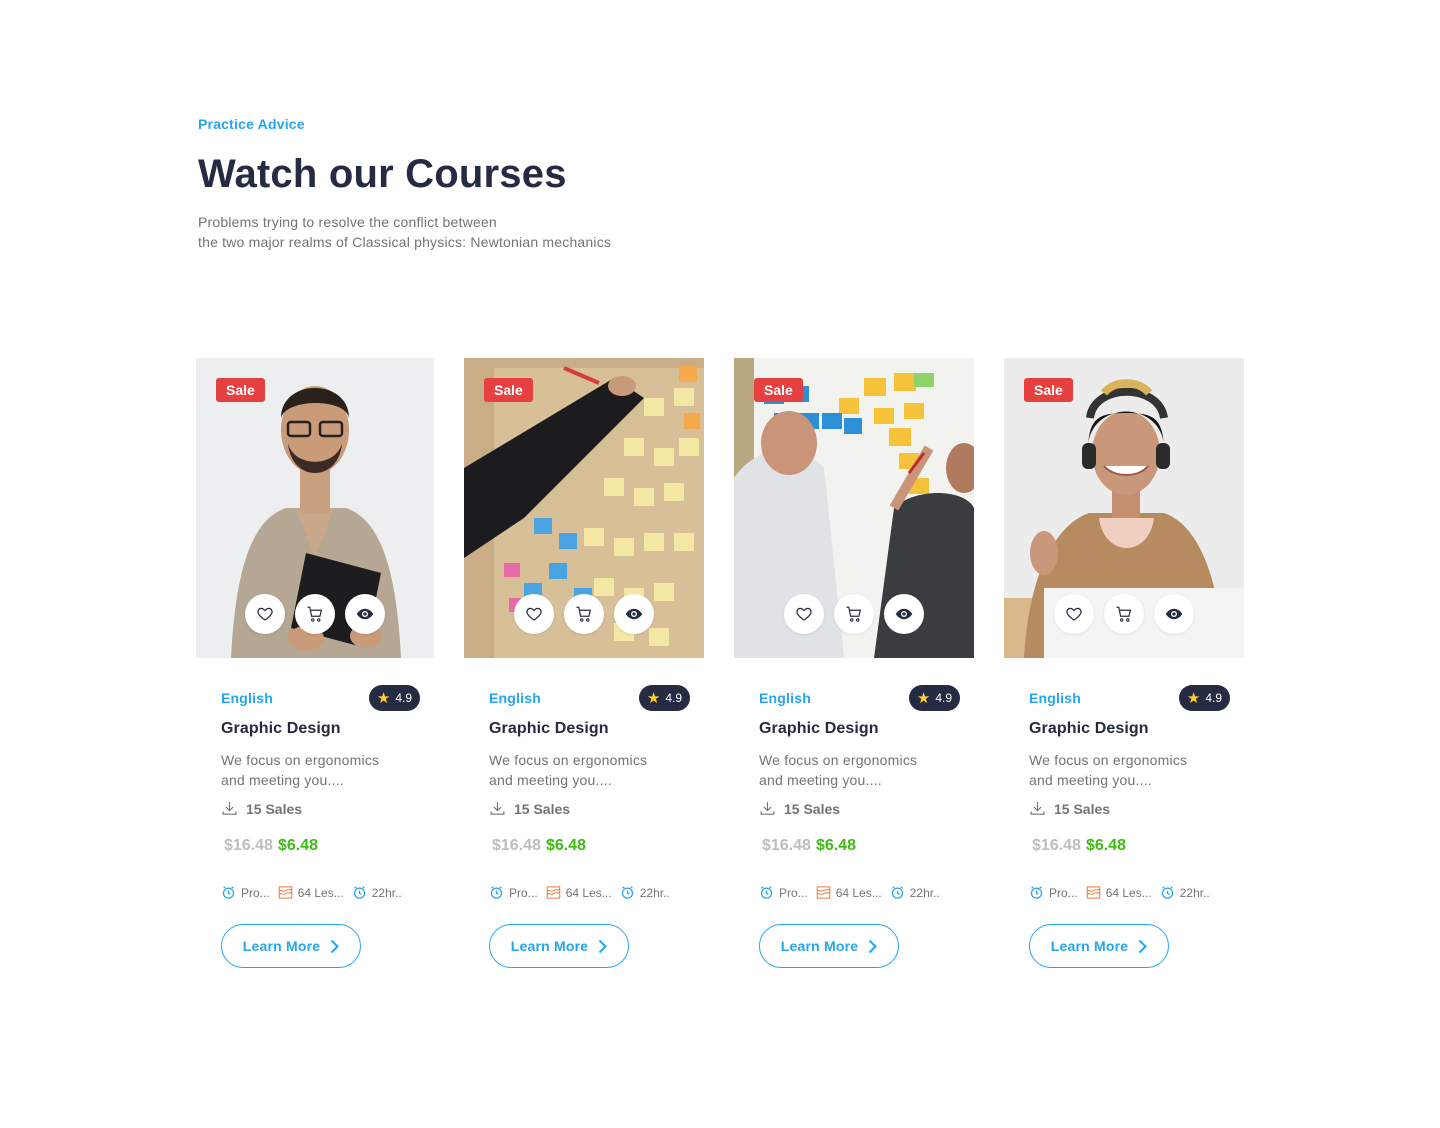  Describe the element at coordinates (584, 508) in the screenshot. I see `course-image-sticky-notes-wall: Sale` at that location.